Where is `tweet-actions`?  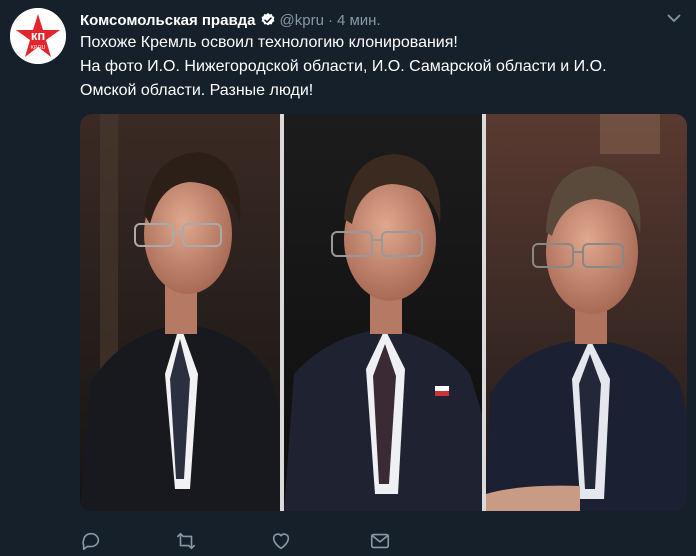 tweet-actions is located at coordinates (240, 541).